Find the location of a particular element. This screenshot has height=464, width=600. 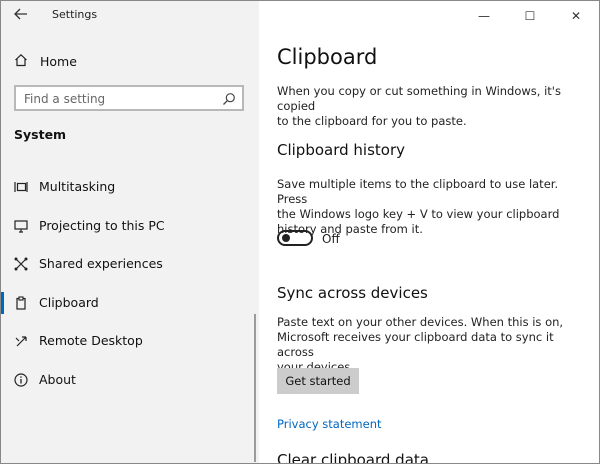

projecting-icon is located at coordinates (21, 226).